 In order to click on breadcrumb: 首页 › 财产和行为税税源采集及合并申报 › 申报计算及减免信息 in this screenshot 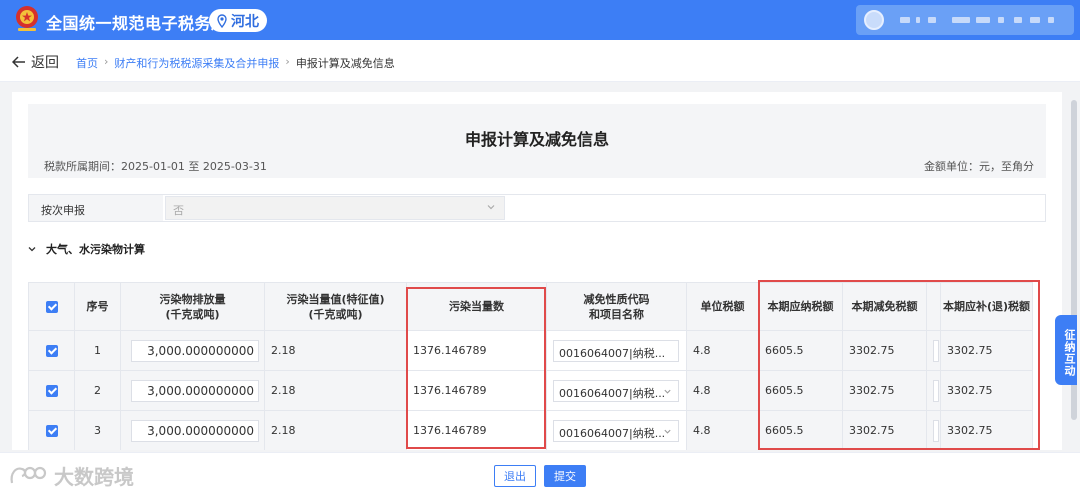, I will do `click(235, 63)`.